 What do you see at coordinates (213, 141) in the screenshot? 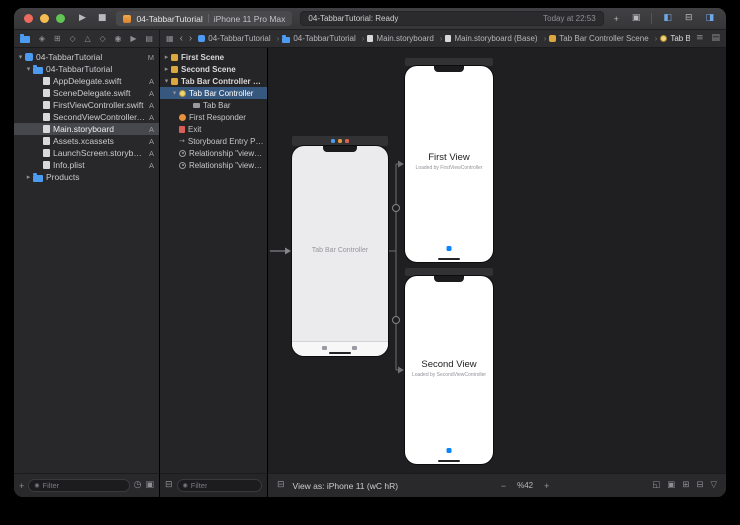
I see `outline-row-entry-point: → Storyboard Entry Point` at bounding box center [213, 141].